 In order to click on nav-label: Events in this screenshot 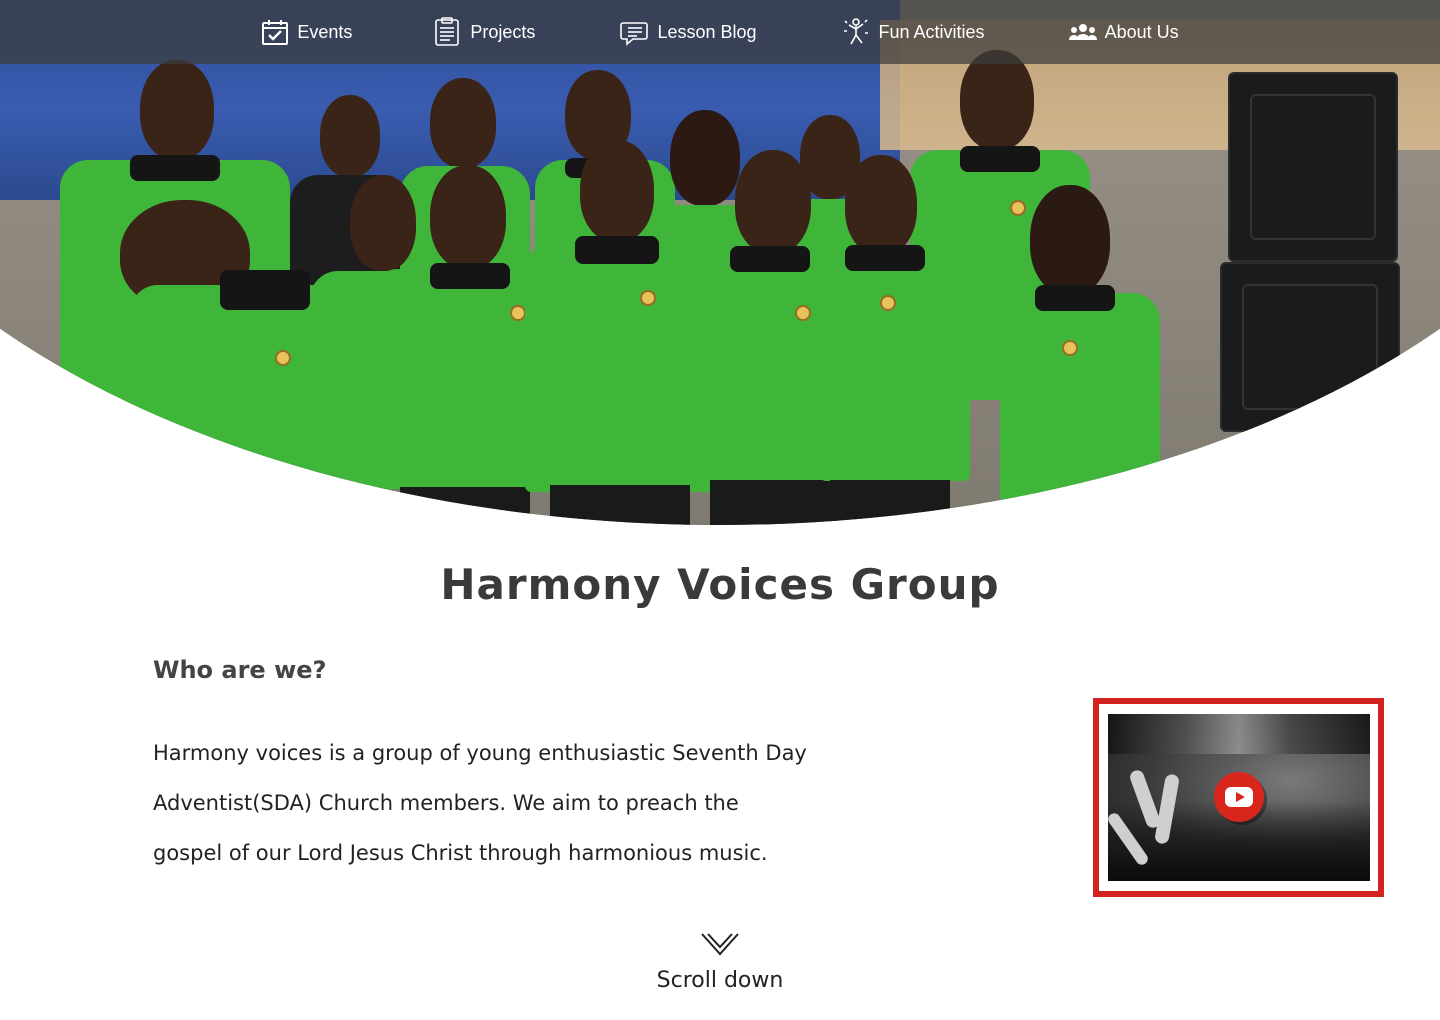, I will do `click(325, 31)`.